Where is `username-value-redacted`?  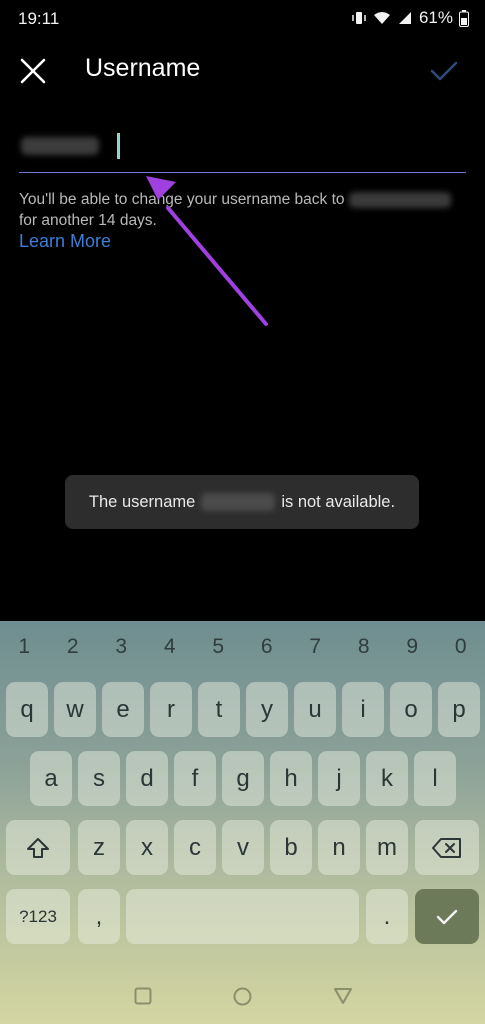 username-value-redacted is located at coordinates (60, 146).